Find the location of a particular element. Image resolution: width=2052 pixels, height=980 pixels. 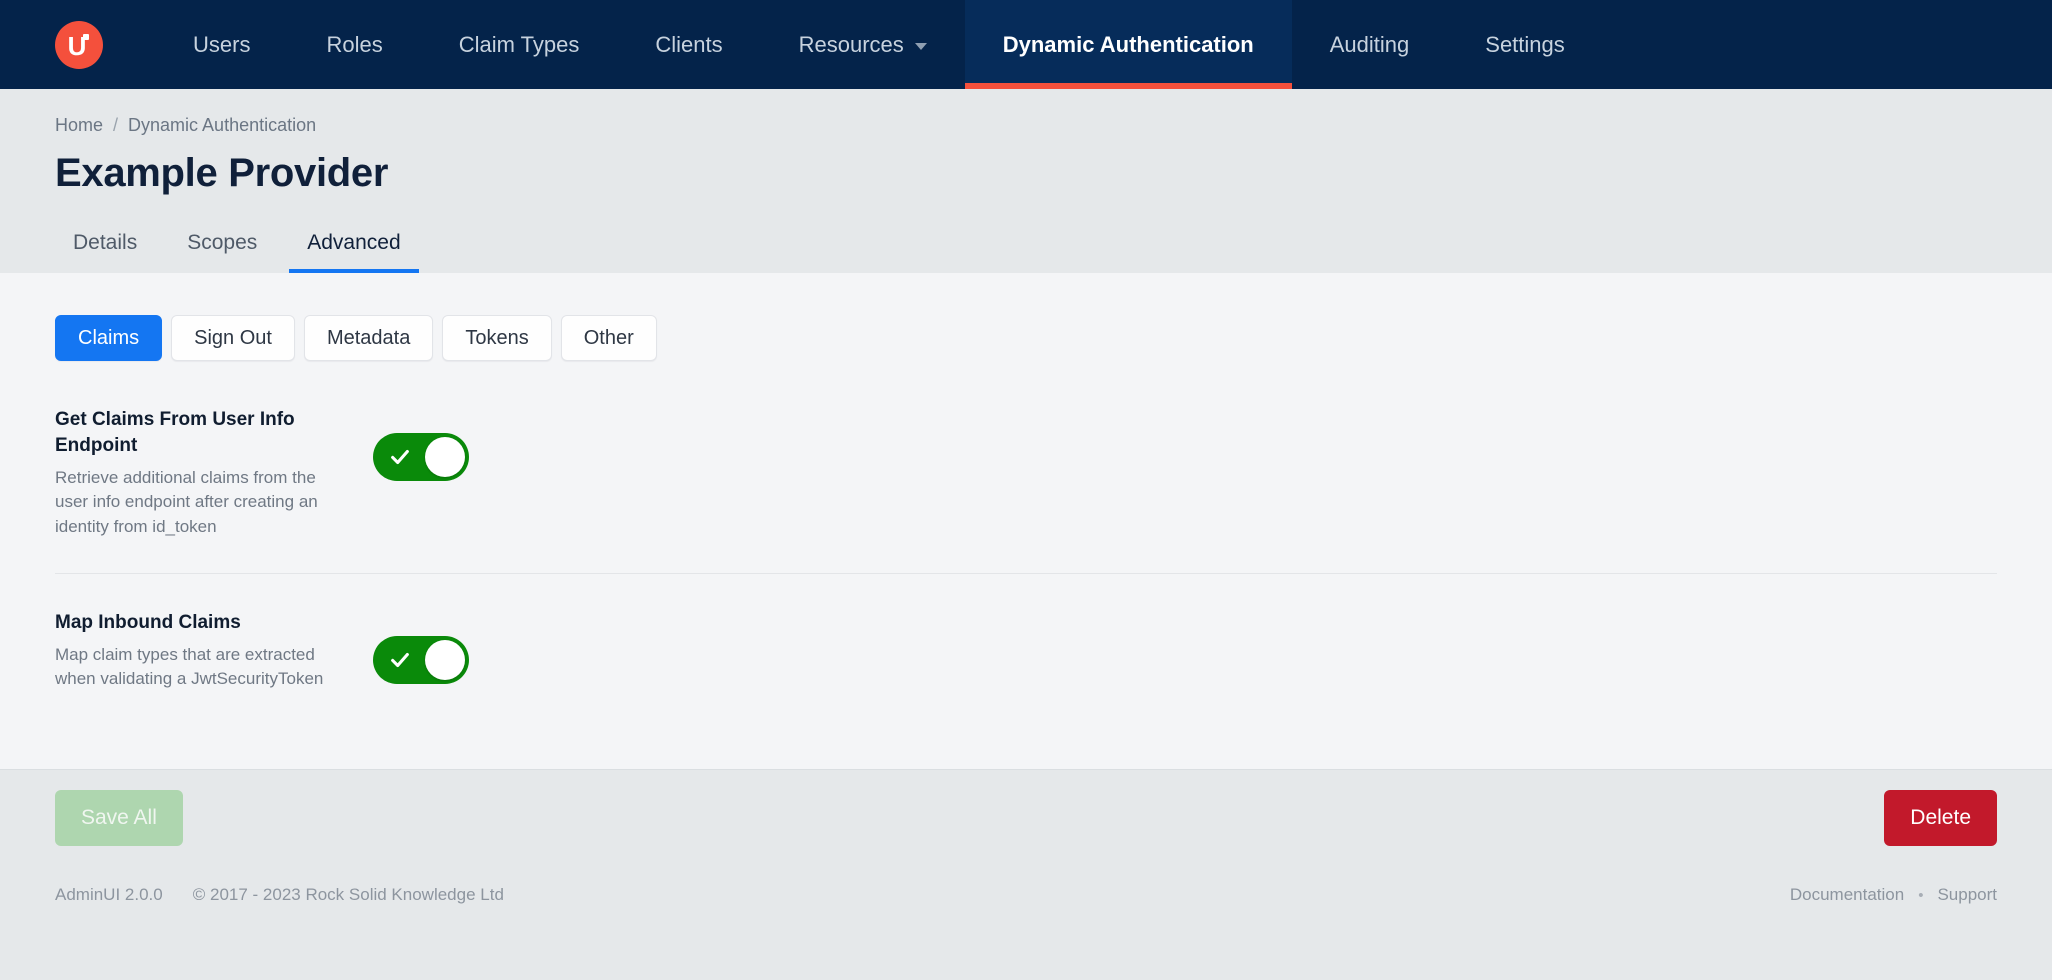

section-pill-group: Claims Sign Out Metadata Tokens Other is located at coordinates (1026, 338).